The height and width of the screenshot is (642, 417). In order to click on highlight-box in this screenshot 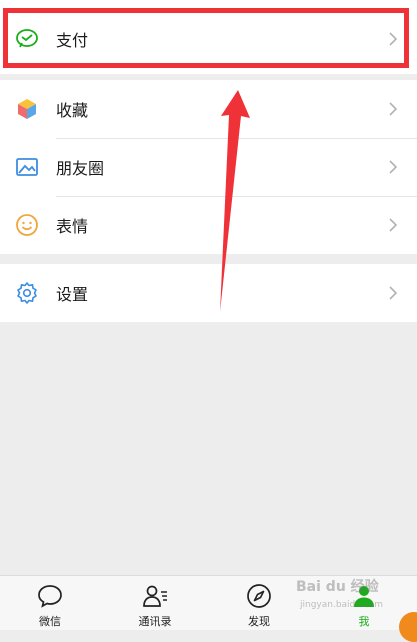, I will do `click(206, 38)`.